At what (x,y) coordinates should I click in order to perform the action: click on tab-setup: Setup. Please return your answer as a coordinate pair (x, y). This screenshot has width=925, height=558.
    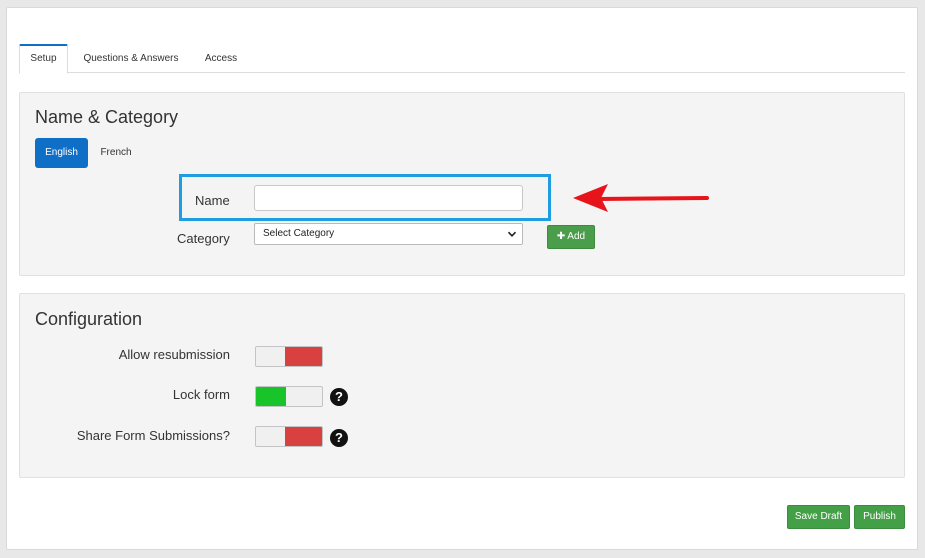
    Looking at the image, I should click on (43, 59).